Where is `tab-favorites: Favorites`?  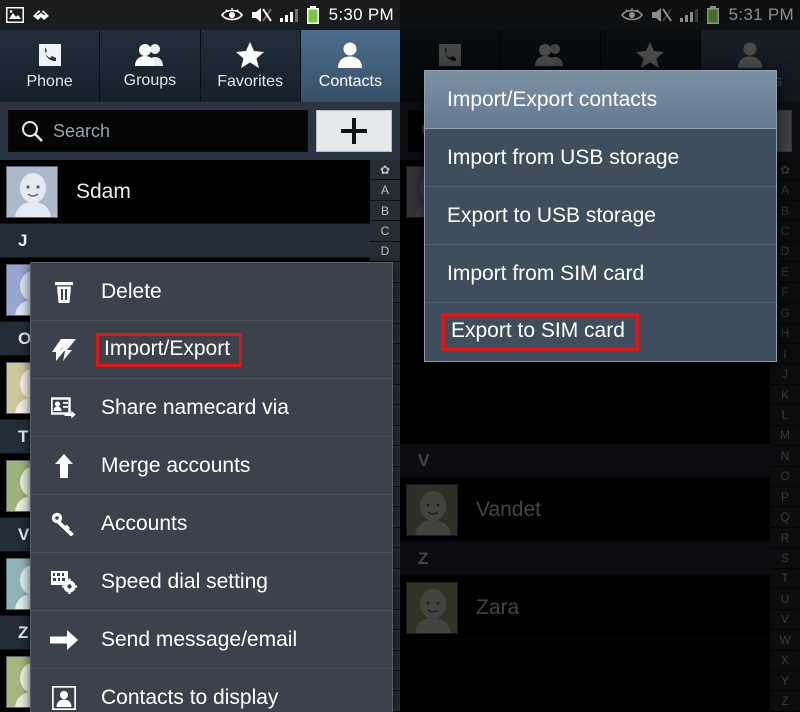
tab-favorites: Favorites is located at coordinates (250, 66).